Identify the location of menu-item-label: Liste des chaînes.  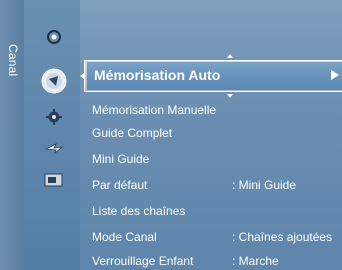
(139, 211).